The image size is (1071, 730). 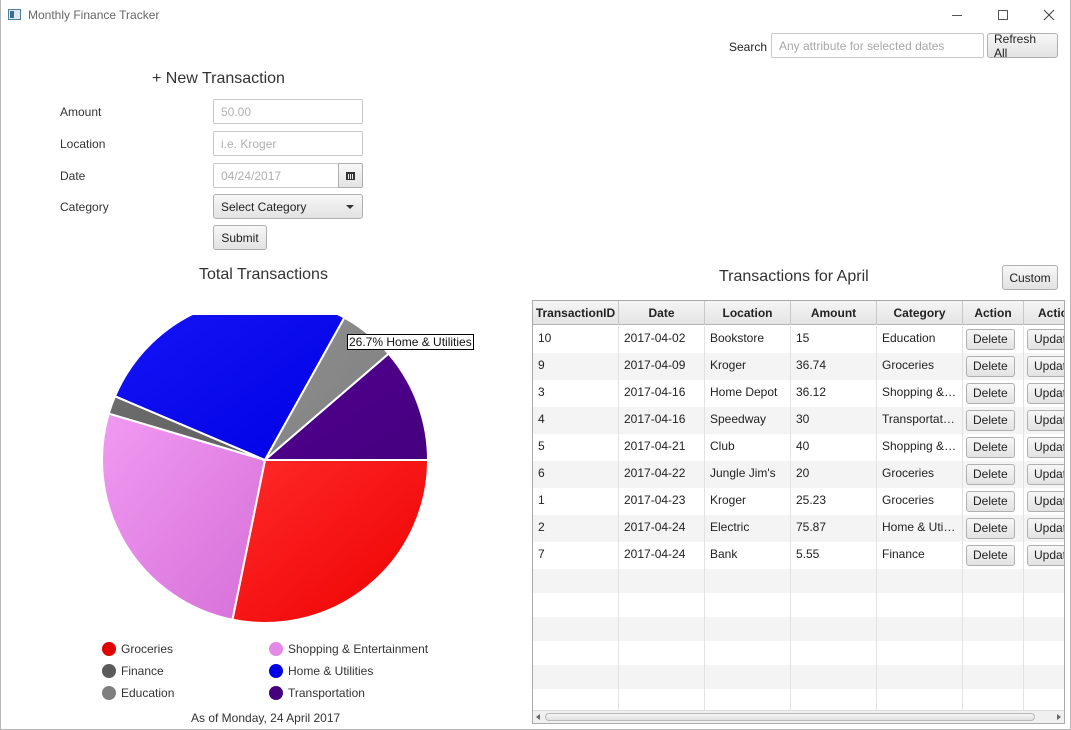 What do you see at coordinates (920, 501) in the screenshot?
I see `cell-category: Groceries` at bounding box center [920, 501].